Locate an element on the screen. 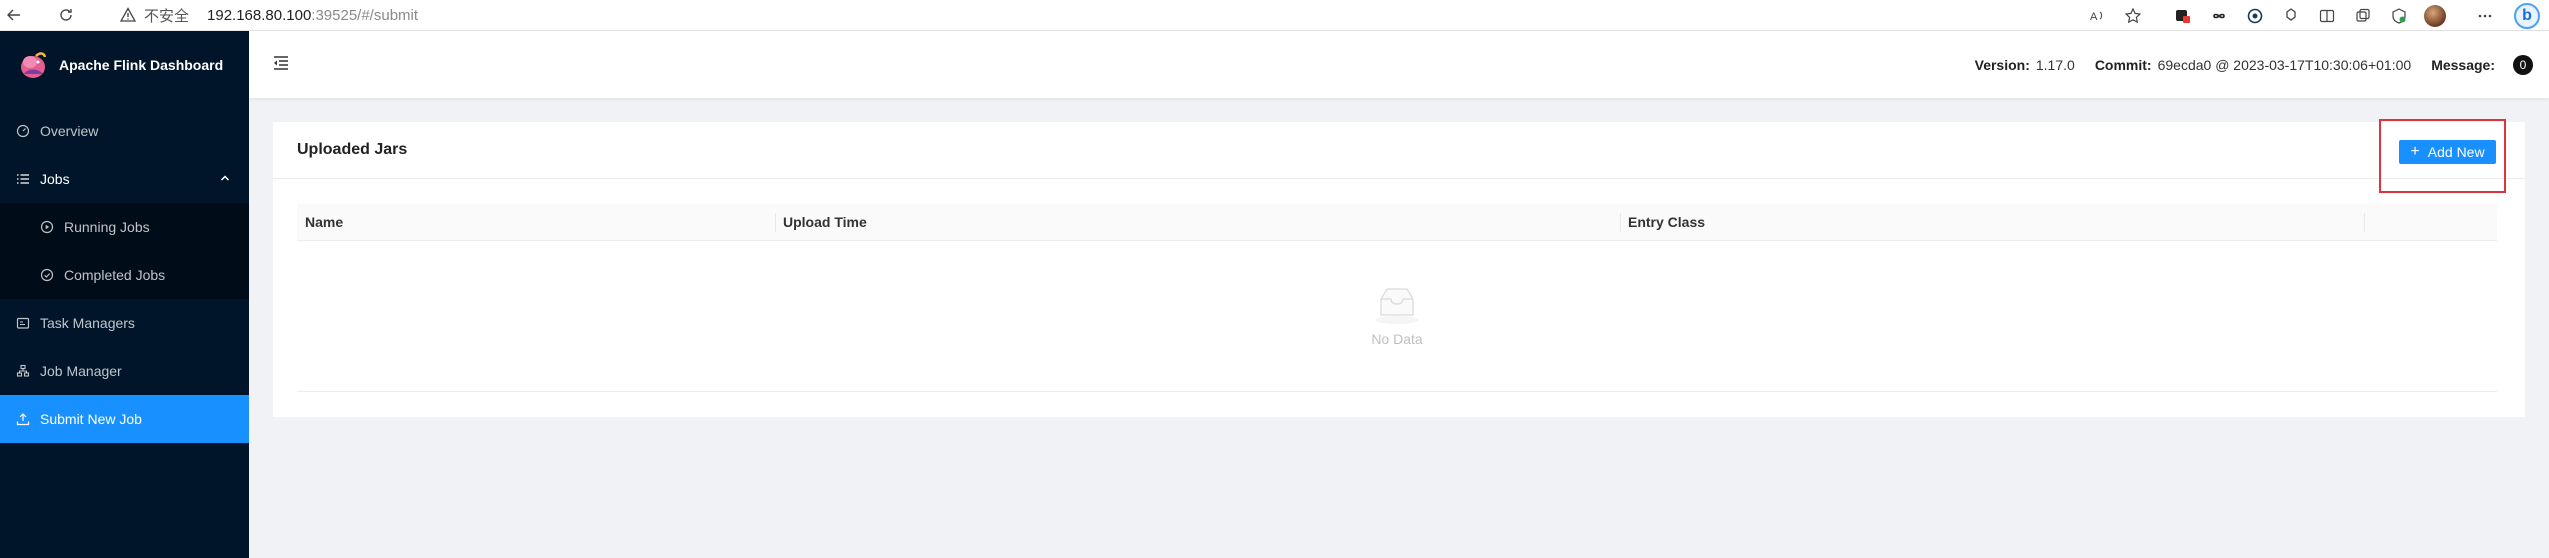 This screenshot has height=558, width=2549. flink-logo-icon is located at coordinates (34, 65).